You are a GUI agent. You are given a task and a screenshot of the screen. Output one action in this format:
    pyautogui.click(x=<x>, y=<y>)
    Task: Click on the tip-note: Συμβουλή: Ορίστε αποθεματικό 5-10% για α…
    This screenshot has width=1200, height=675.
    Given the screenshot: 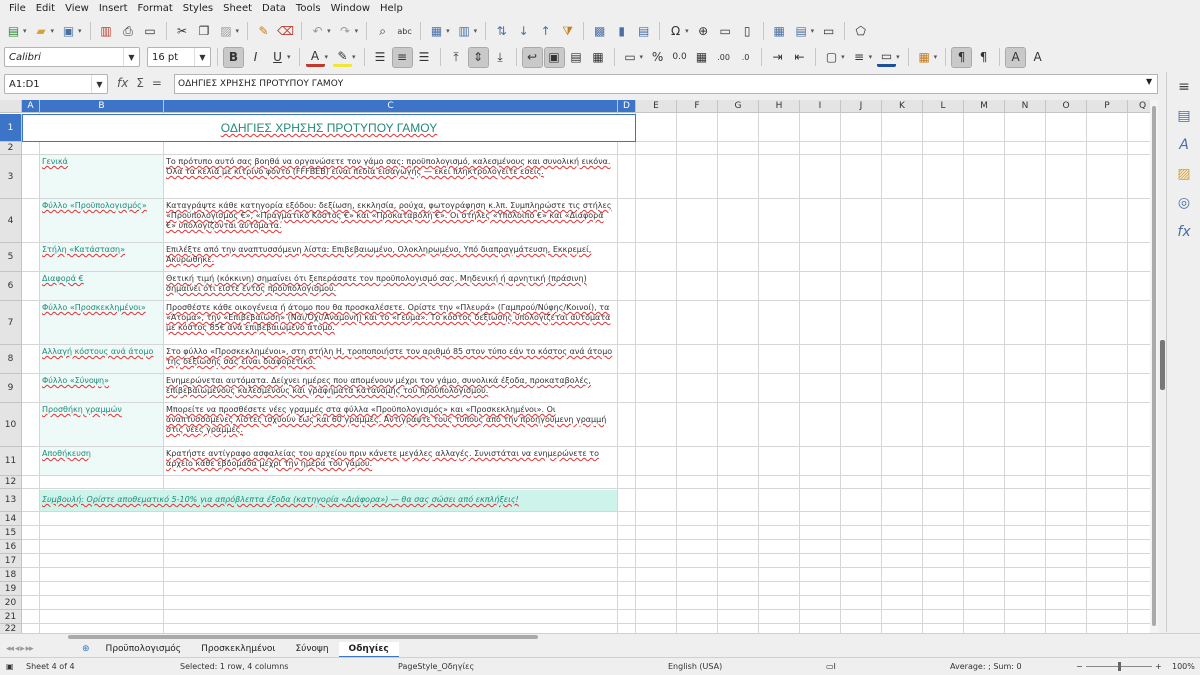 What is the action you would take?
    pyautogui.click(x=328, y=500)
    